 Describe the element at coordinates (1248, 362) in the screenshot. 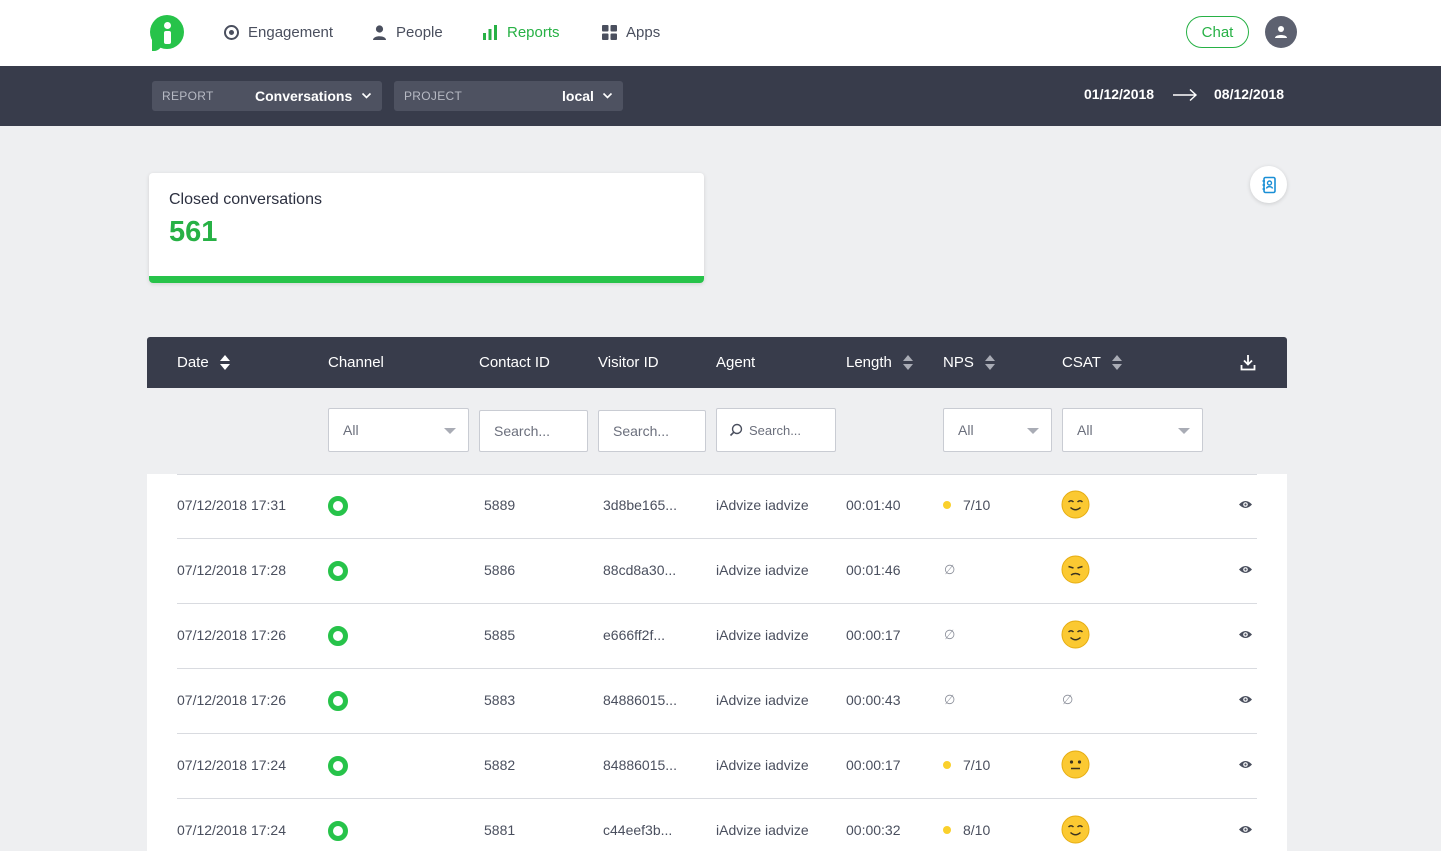

I see `download-icon` at that location.